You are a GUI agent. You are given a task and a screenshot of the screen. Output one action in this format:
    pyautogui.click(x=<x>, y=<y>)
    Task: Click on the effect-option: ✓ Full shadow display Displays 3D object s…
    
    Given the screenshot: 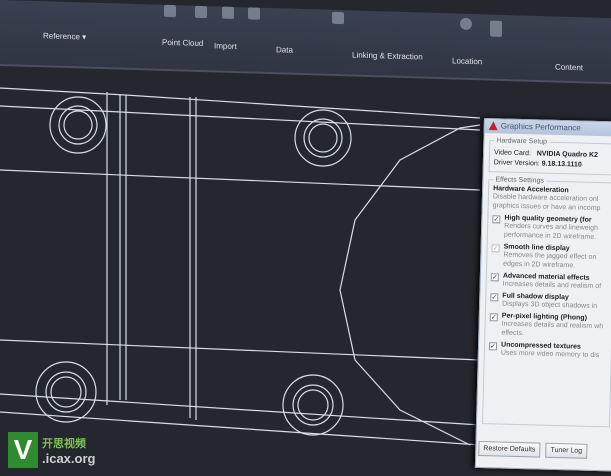 What is the action you would take?
    pyautogui.click(x=544, y=301)
    